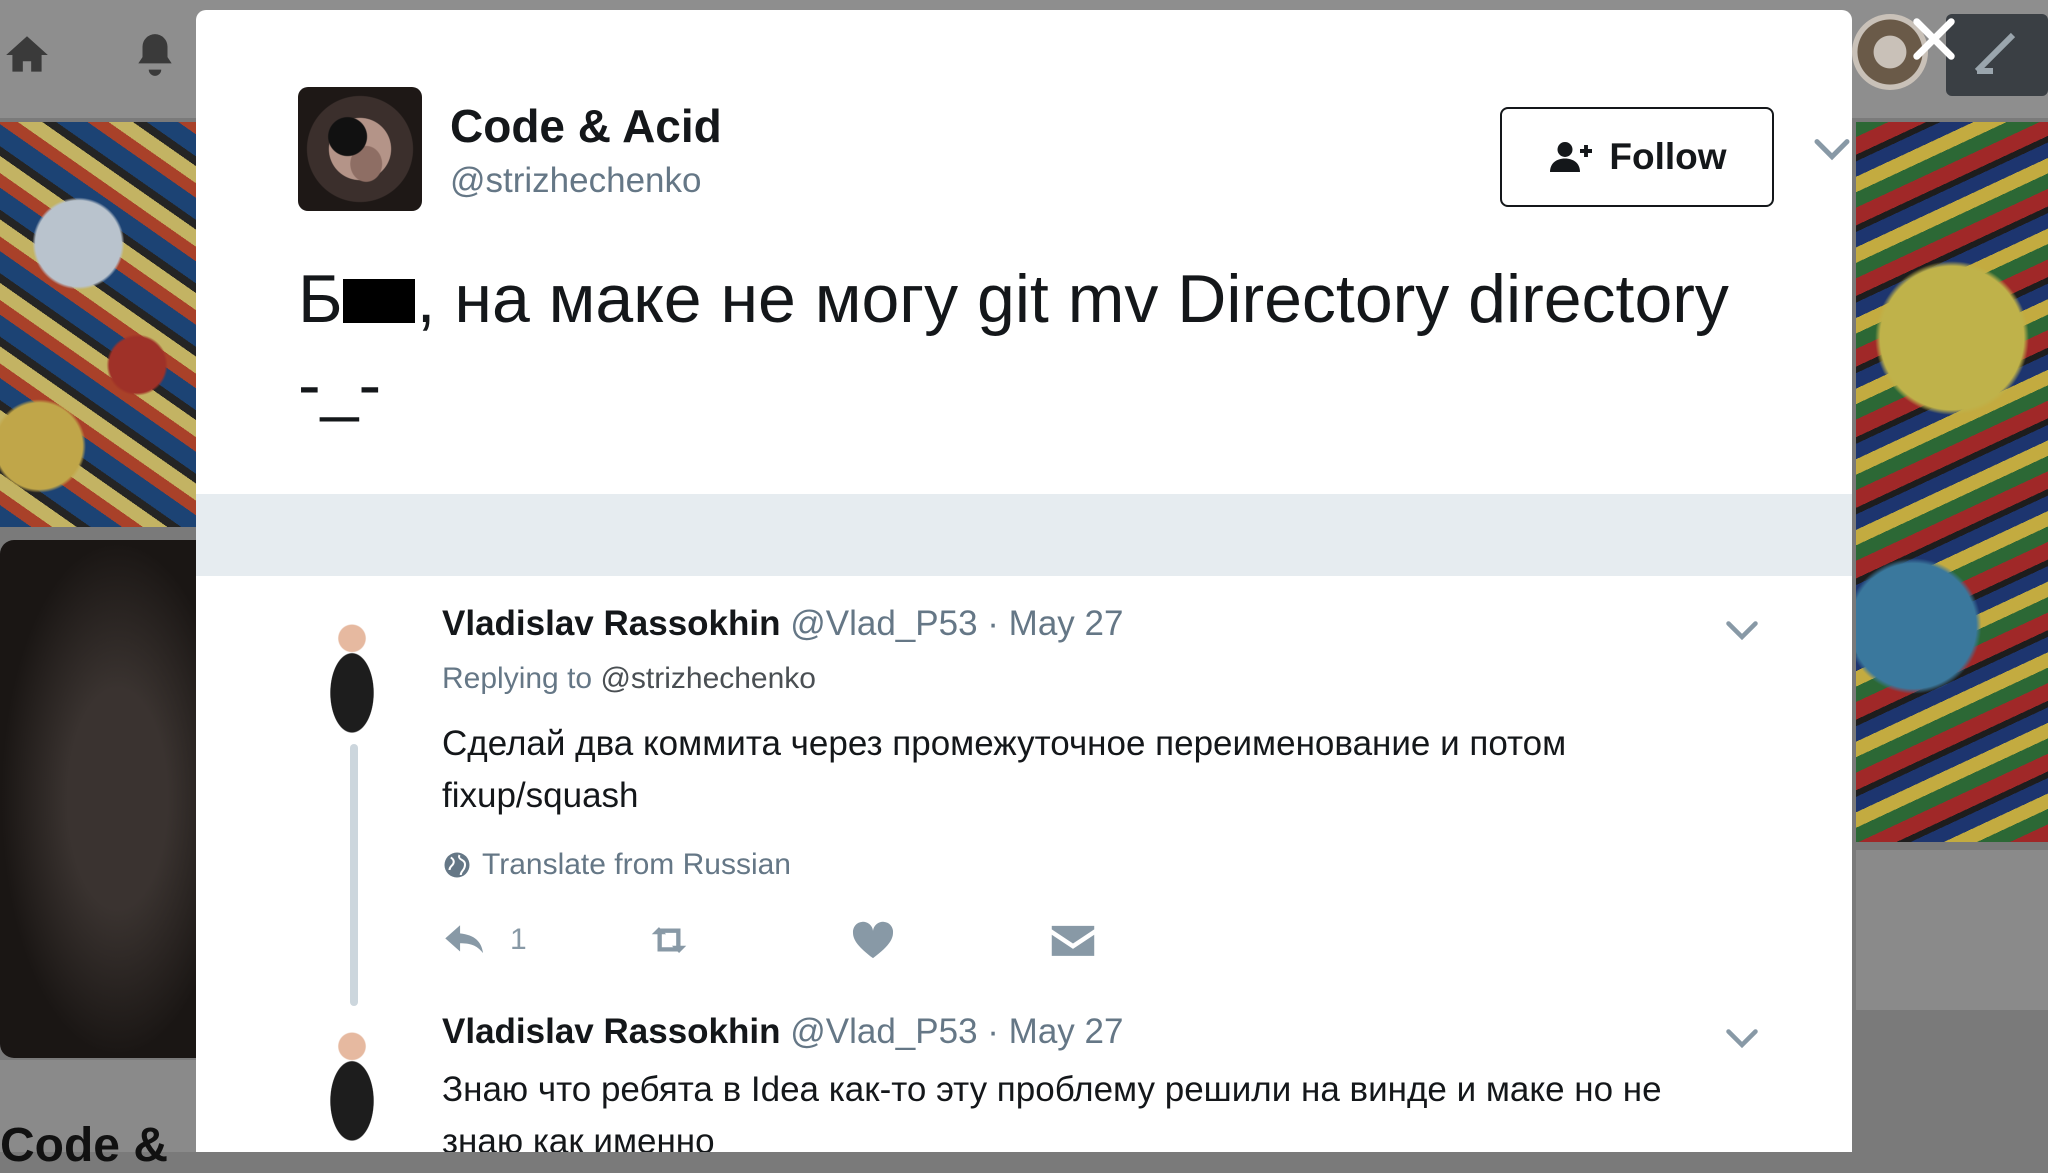  Describe the element at coordinates (1668, 156) in the screenshot. I see `follow-label: Follow` at that location.